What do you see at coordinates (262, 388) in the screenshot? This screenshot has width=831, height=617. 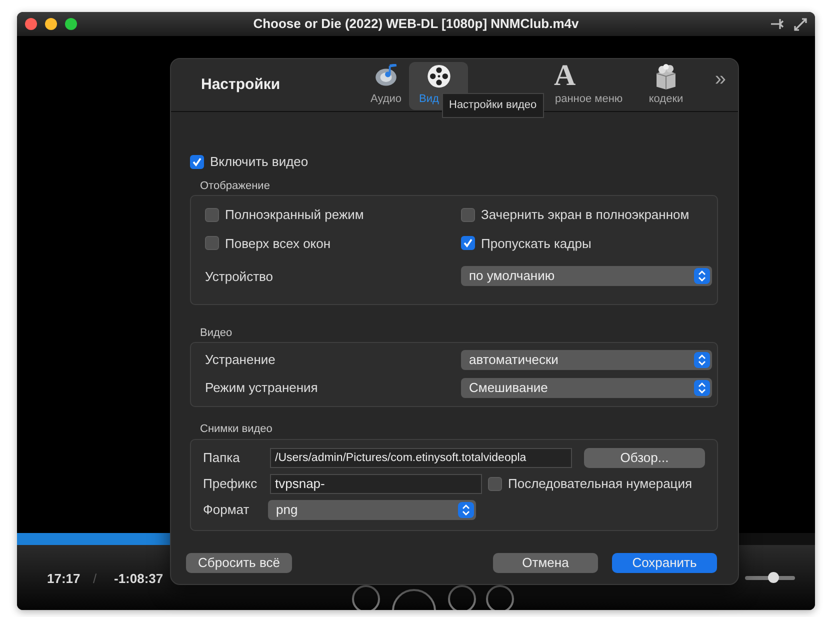 I see `field-label: Режим устранения` at bounding box center [262, 388].